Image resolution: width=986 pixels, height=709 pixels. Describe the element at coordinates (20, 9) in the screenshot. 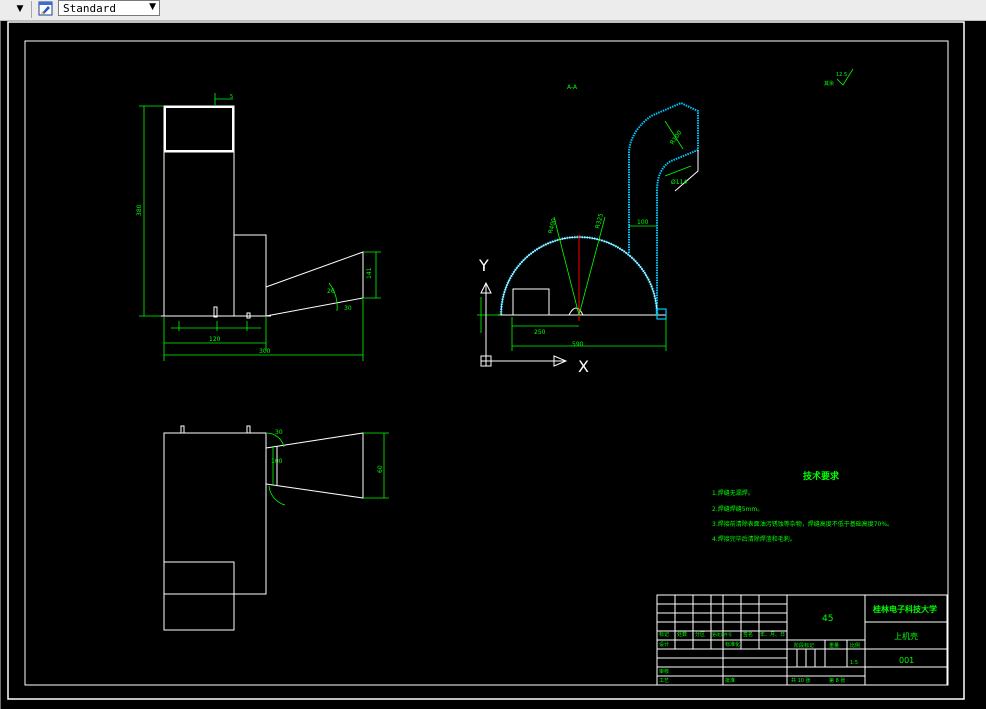

I see `toolbar-dropdown-arrow-icon: ▼` at that location.